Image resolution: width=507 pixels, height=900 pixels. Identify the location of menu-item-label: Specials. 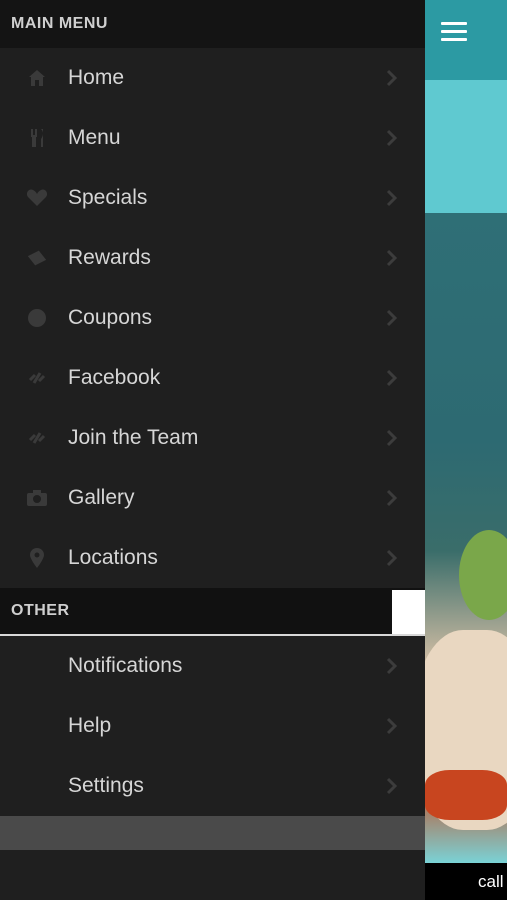
(108, 197).